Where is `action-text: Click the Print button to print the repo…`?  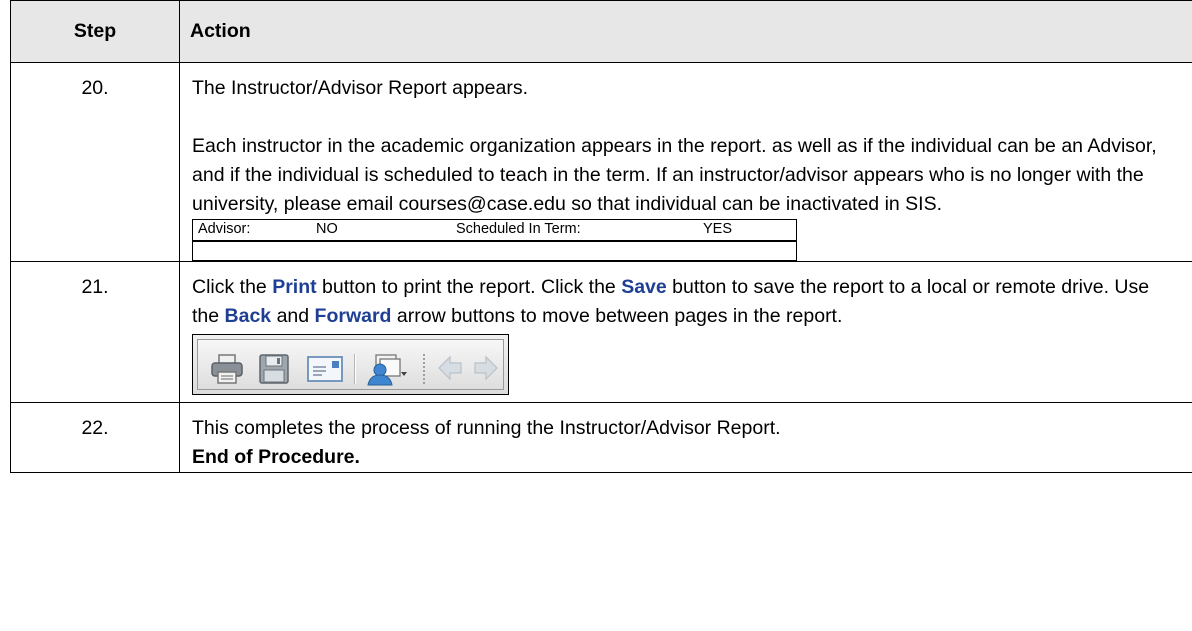
action-text: Click the Print button to print the repo… is located at coordinates (671, 301).